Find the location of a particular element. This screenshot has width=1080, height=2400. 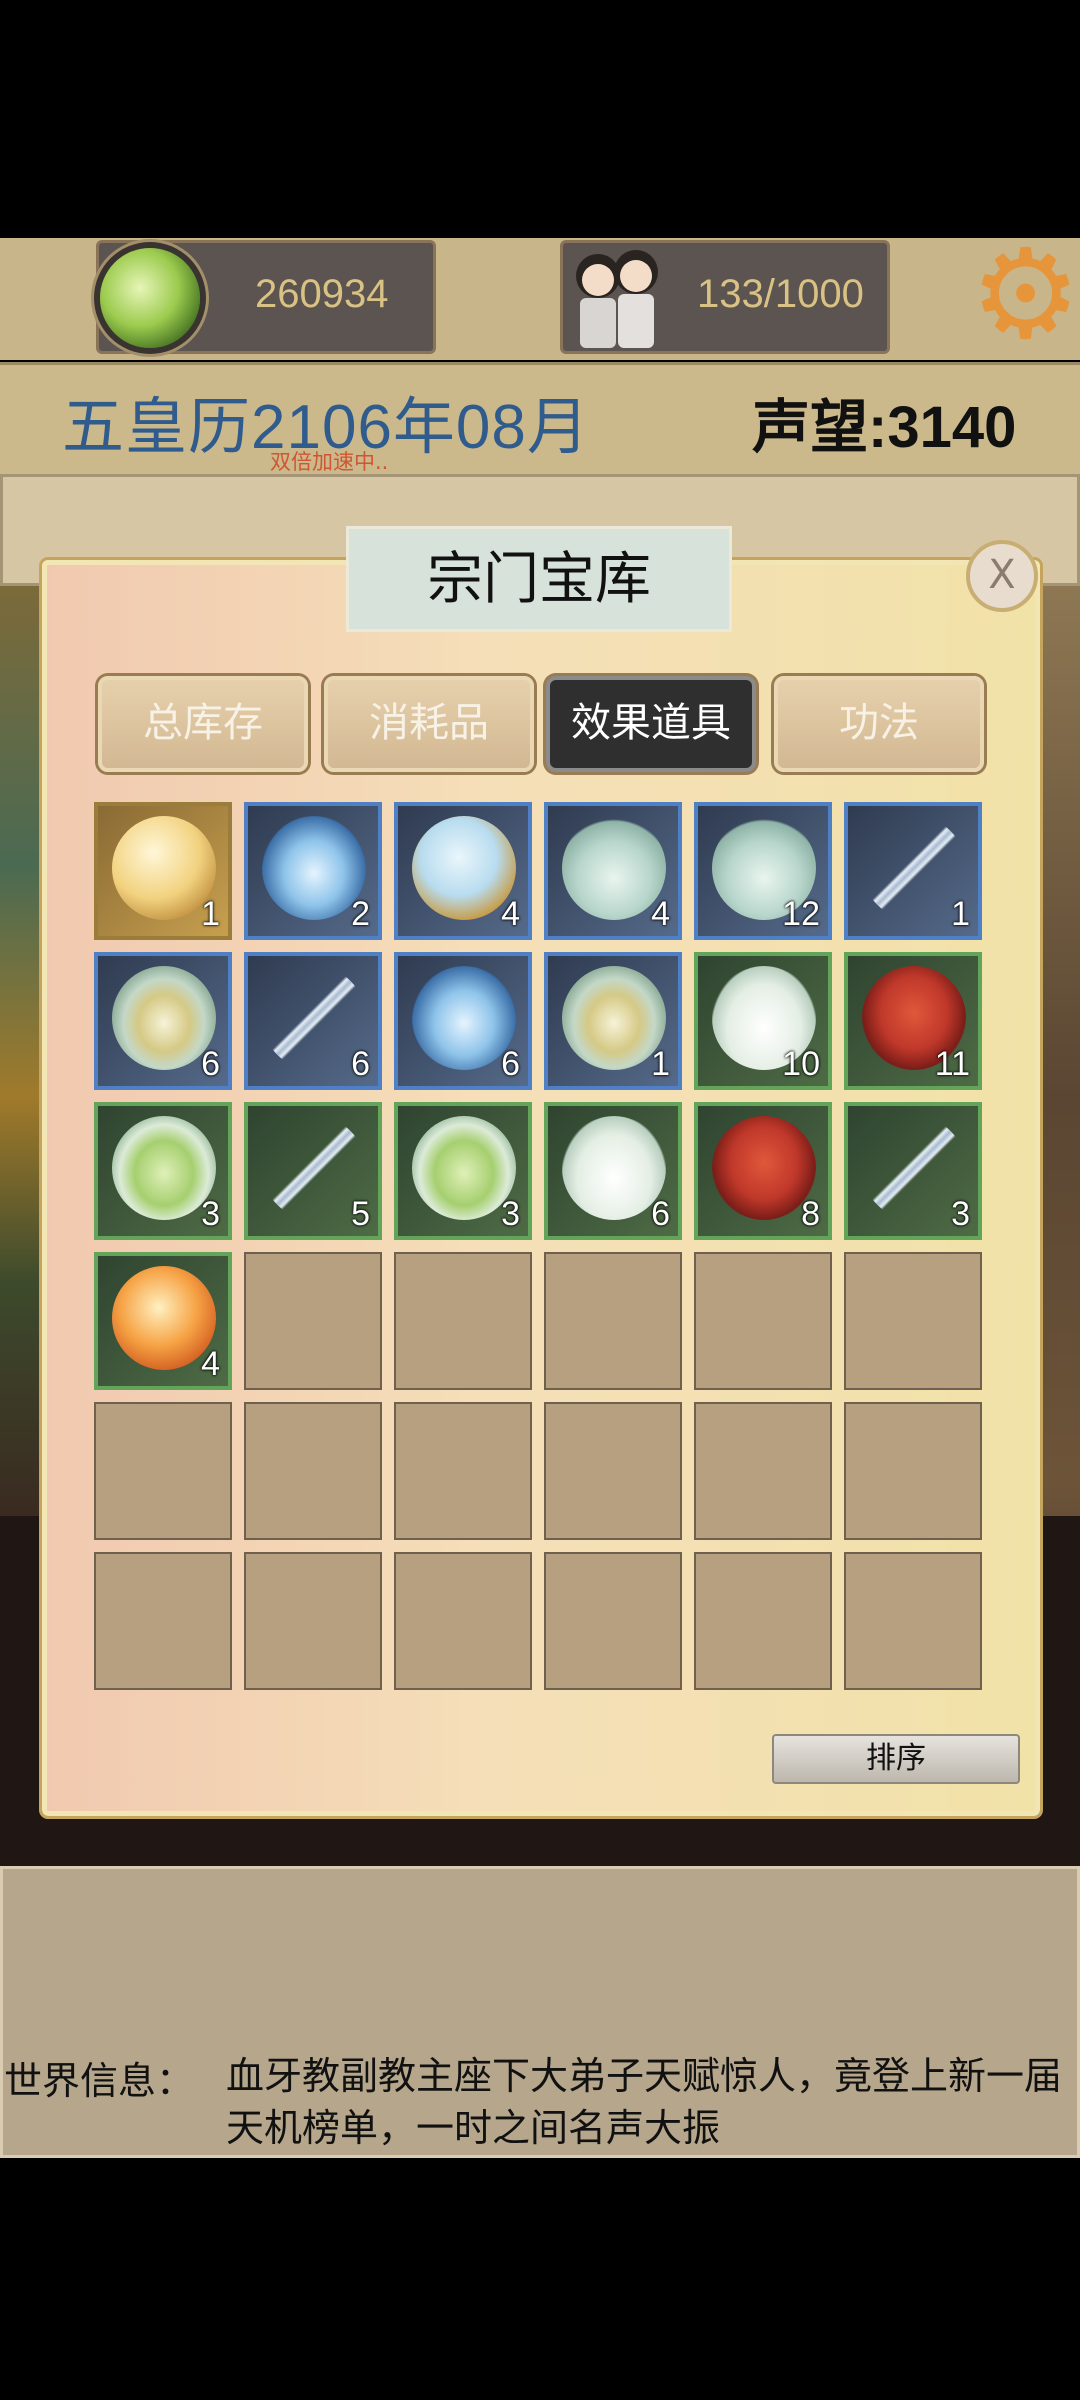

inventory-slot-porcelain-jug: 12 is located at coordinates (763, 871).